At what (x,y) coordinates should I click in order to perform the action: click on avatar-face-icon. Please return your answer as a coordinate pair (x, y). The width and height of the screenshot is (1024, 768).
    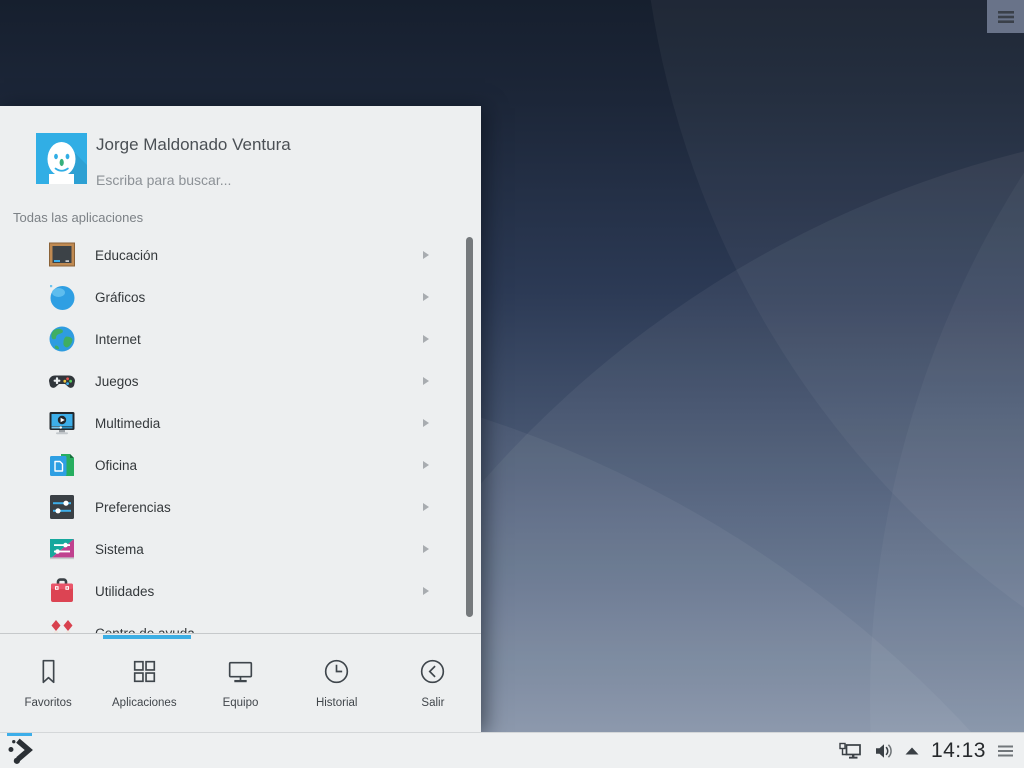
    Looking at the image, I should click on (61, 158).